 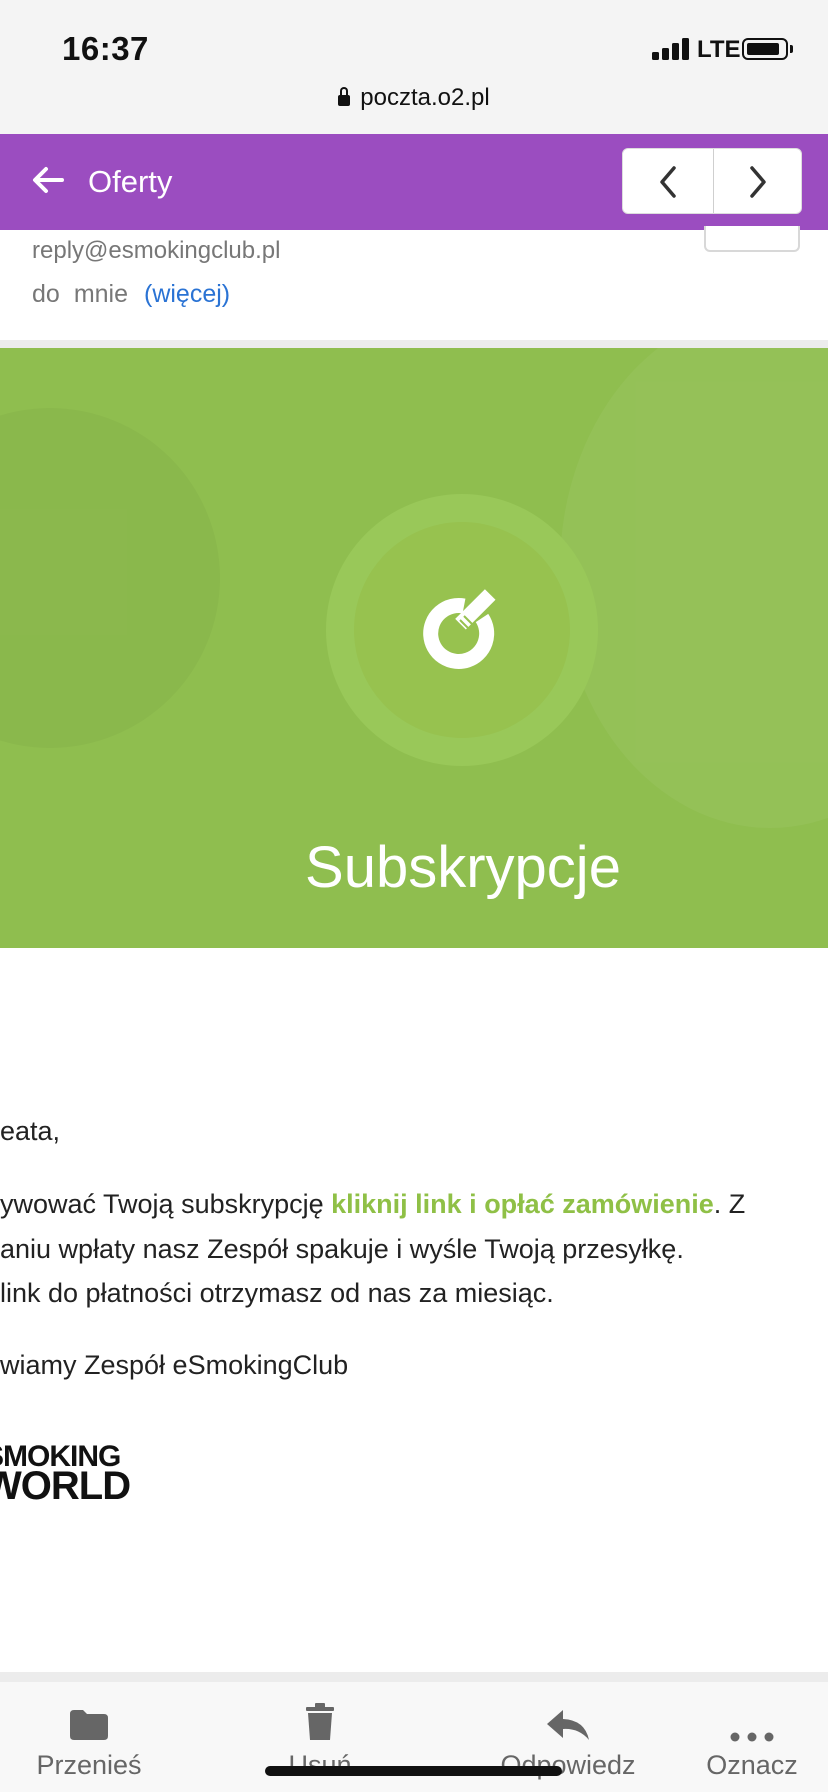 What do you see at coordinates (568, 1725) in the screenshot?
I see `reply-icon` at bounding box center [568, 1725].